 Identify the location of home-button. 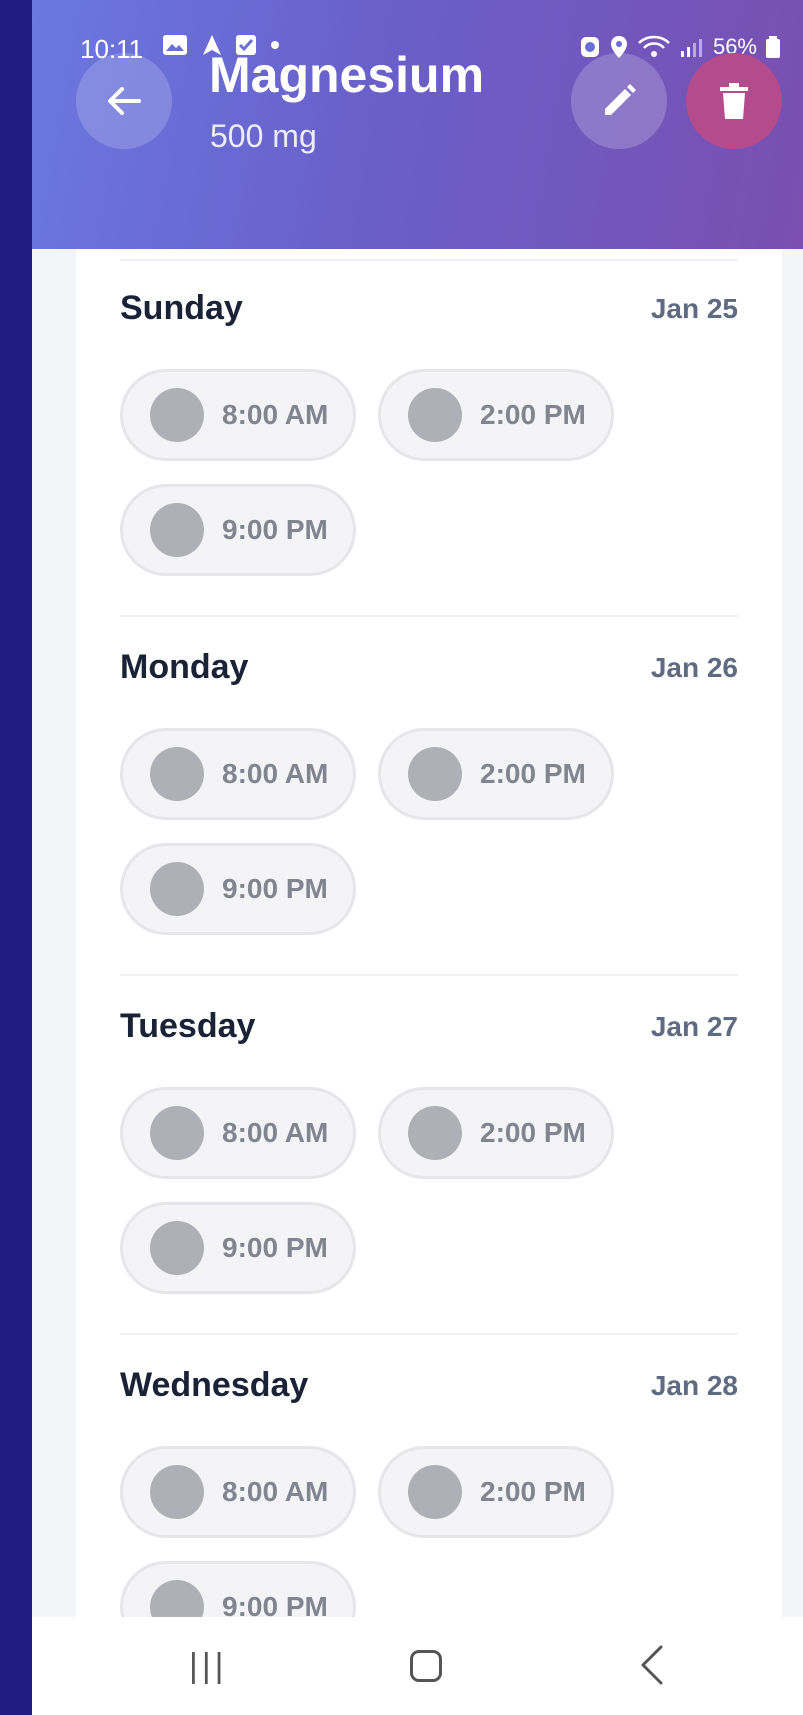
(426, 1666).